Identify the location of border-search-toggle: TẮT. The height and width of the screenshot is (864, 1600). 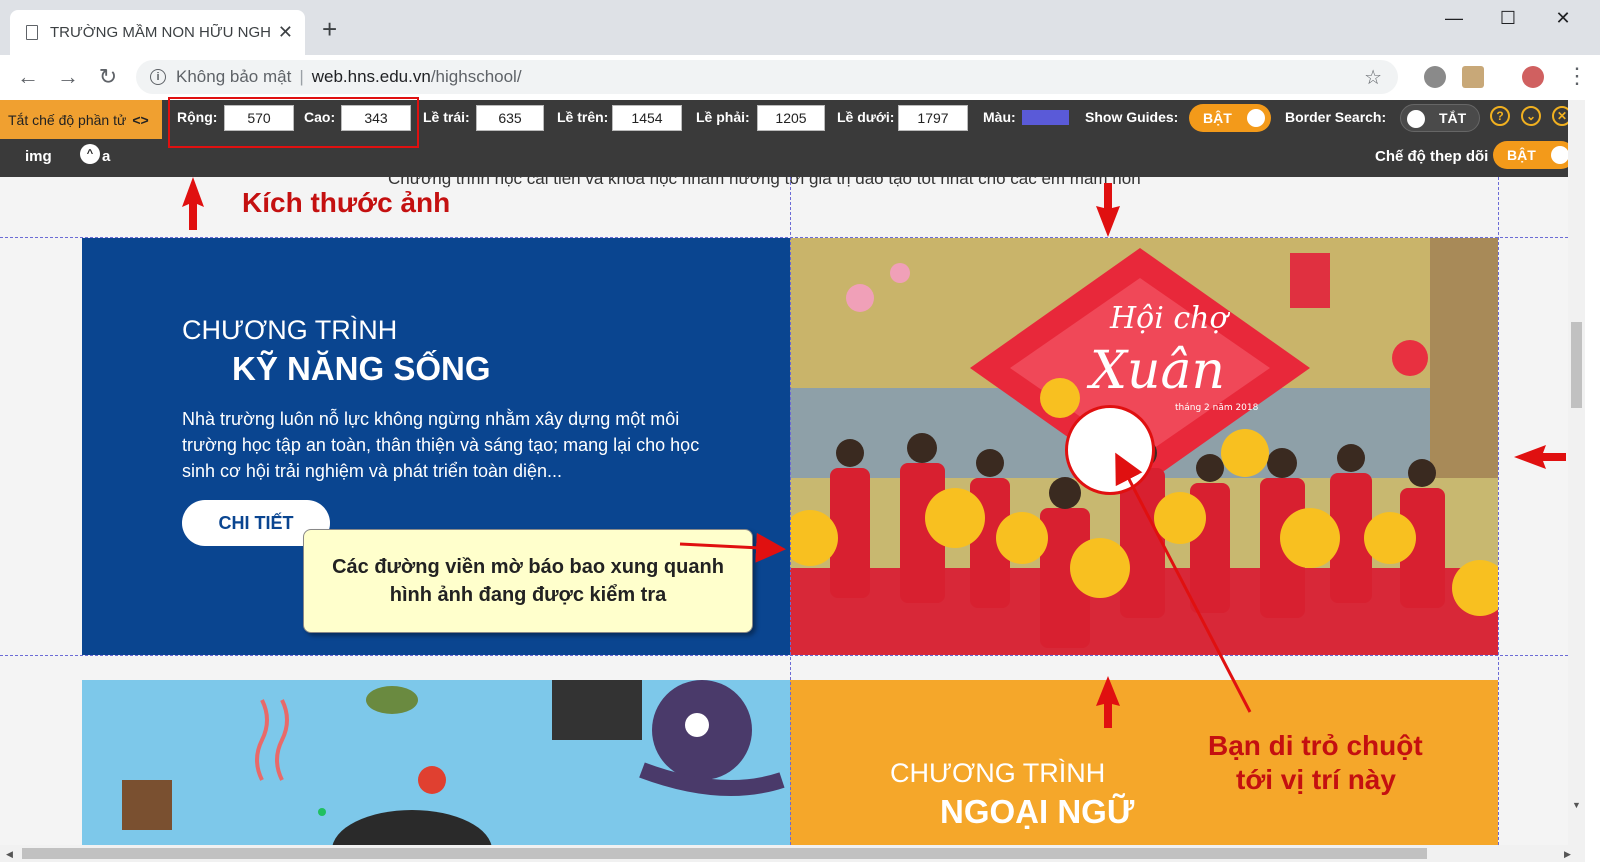
(1440, 118).